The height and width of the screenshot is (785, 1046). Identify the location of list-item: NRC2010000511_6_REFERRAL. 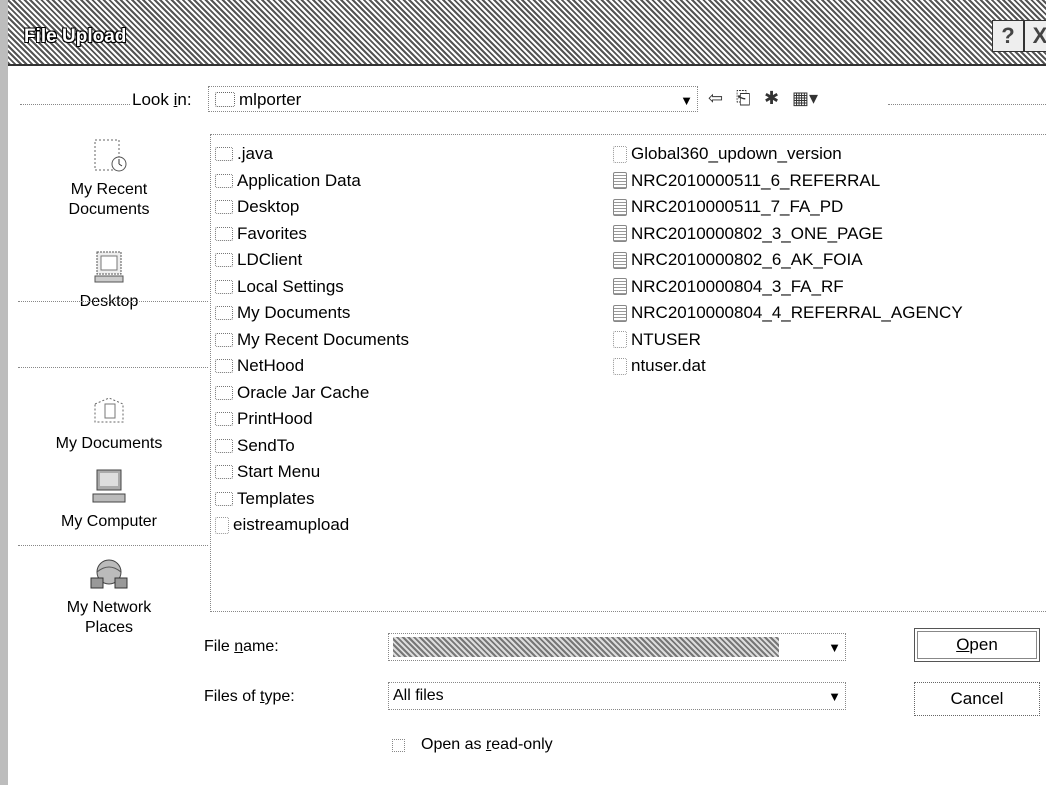
(788, 181).